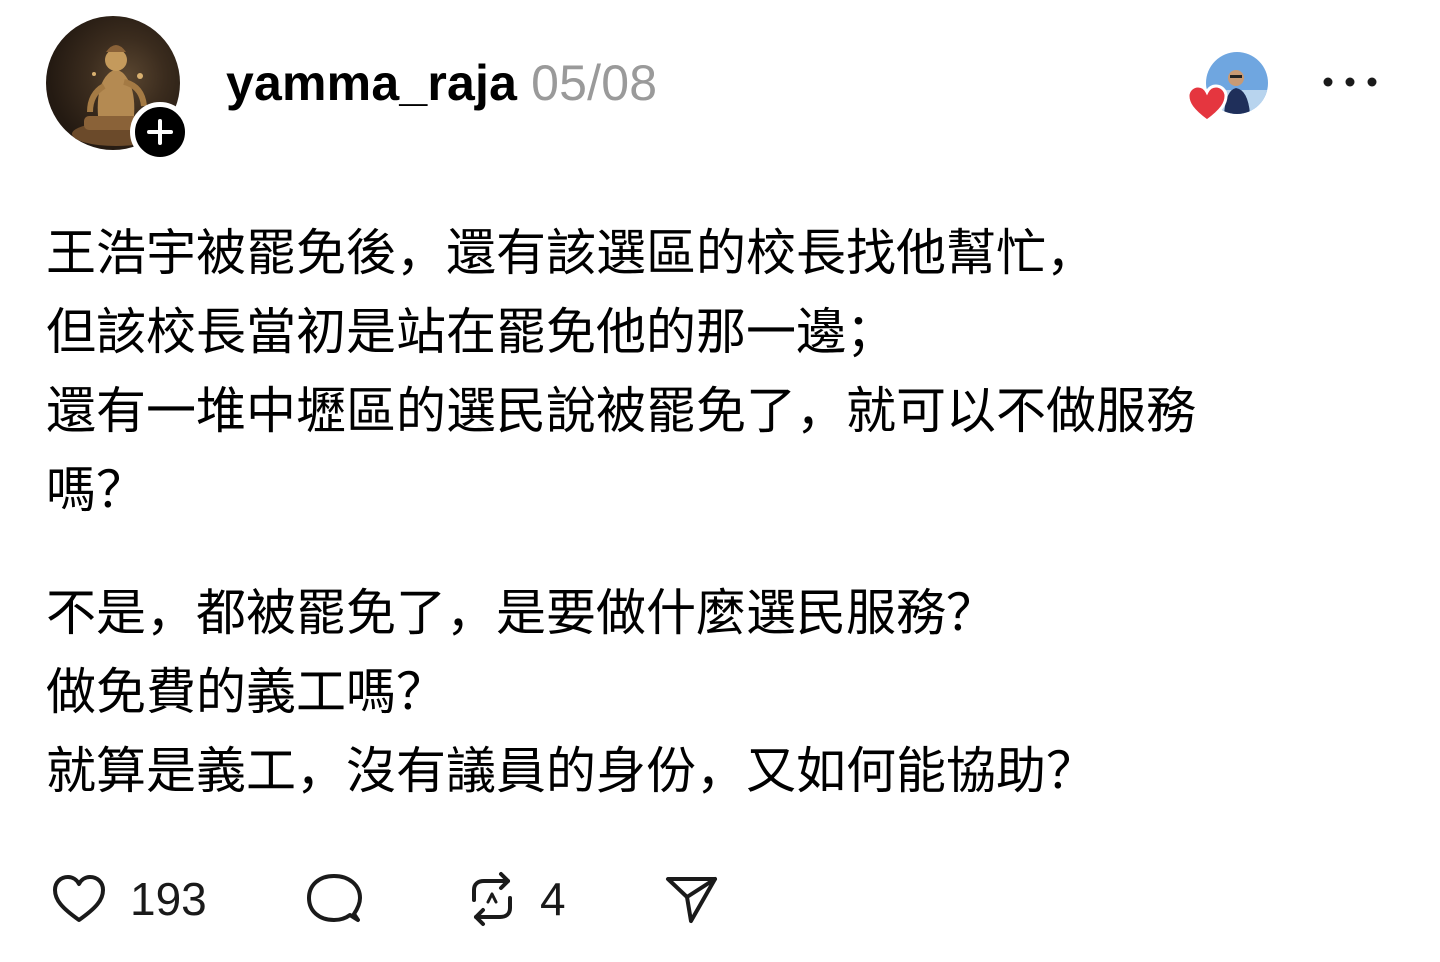 This screenshot has width=1440, height=962. What do you see at coordinates (471, 332) in the screenshot?
I see `post-line: 但該校長當初是站在罷免他的那一邊；` at bounding box center [471, 332].